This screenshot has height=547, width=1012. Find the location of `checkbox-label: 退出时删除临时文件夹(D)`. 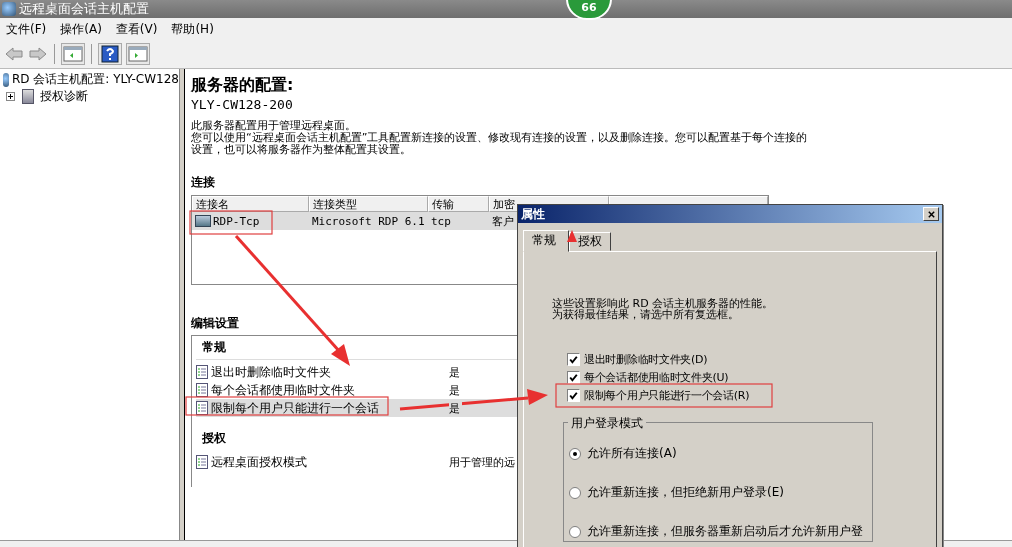

checkbox-label: 退出时删除临时文件夹(D) is located at coordinates (646, 359).